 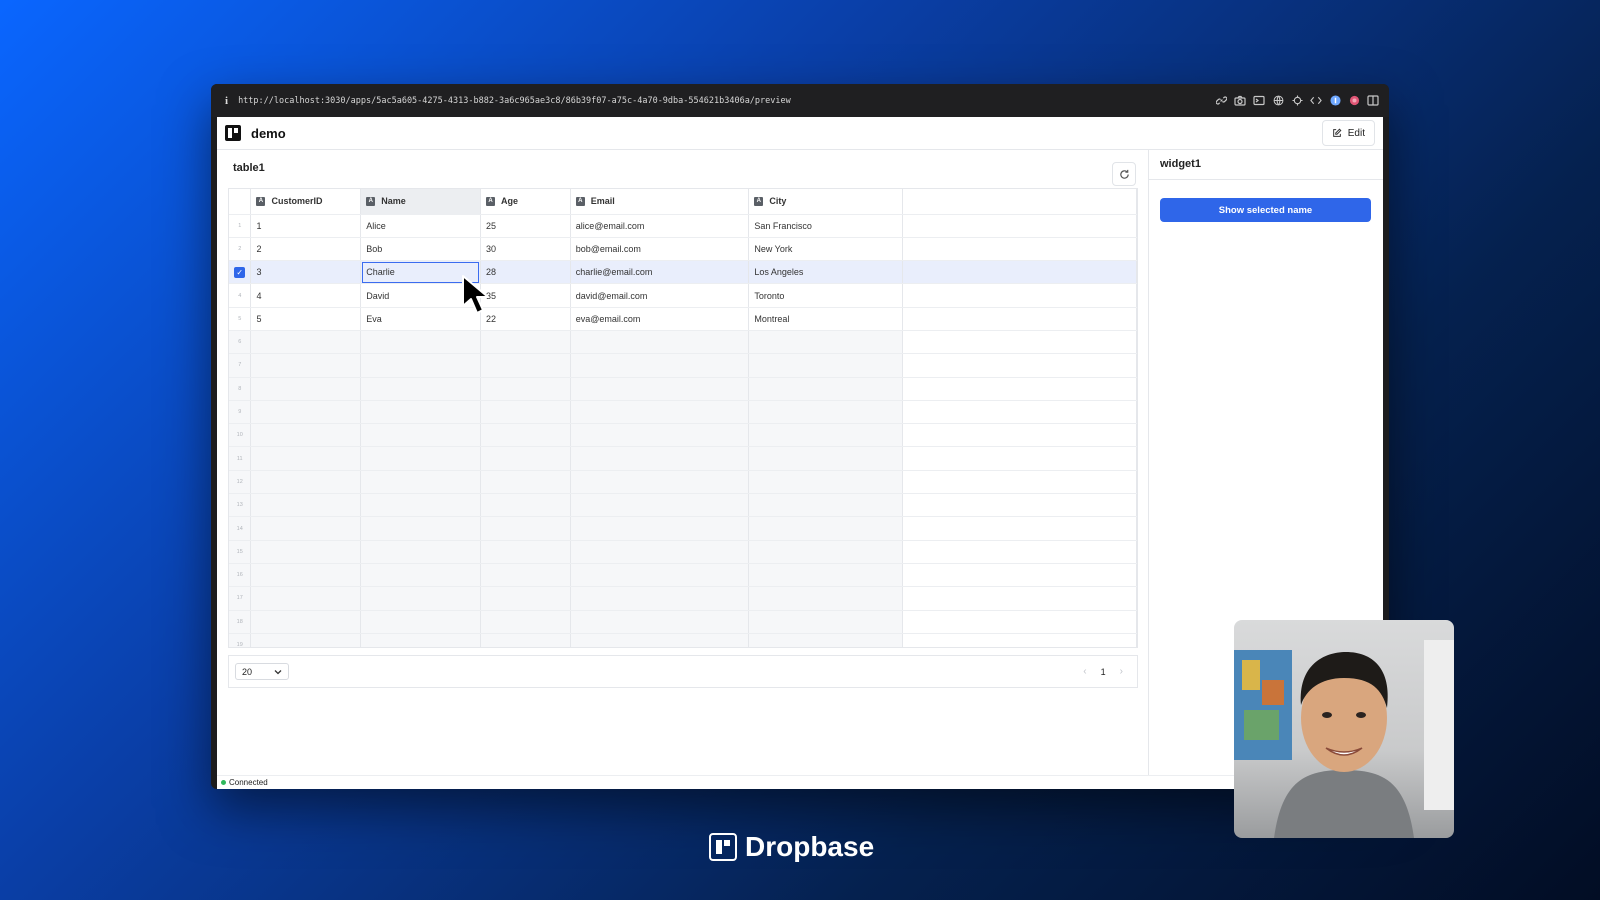 I want to click on cell-city: Toronto, so click(x=825, y=295).